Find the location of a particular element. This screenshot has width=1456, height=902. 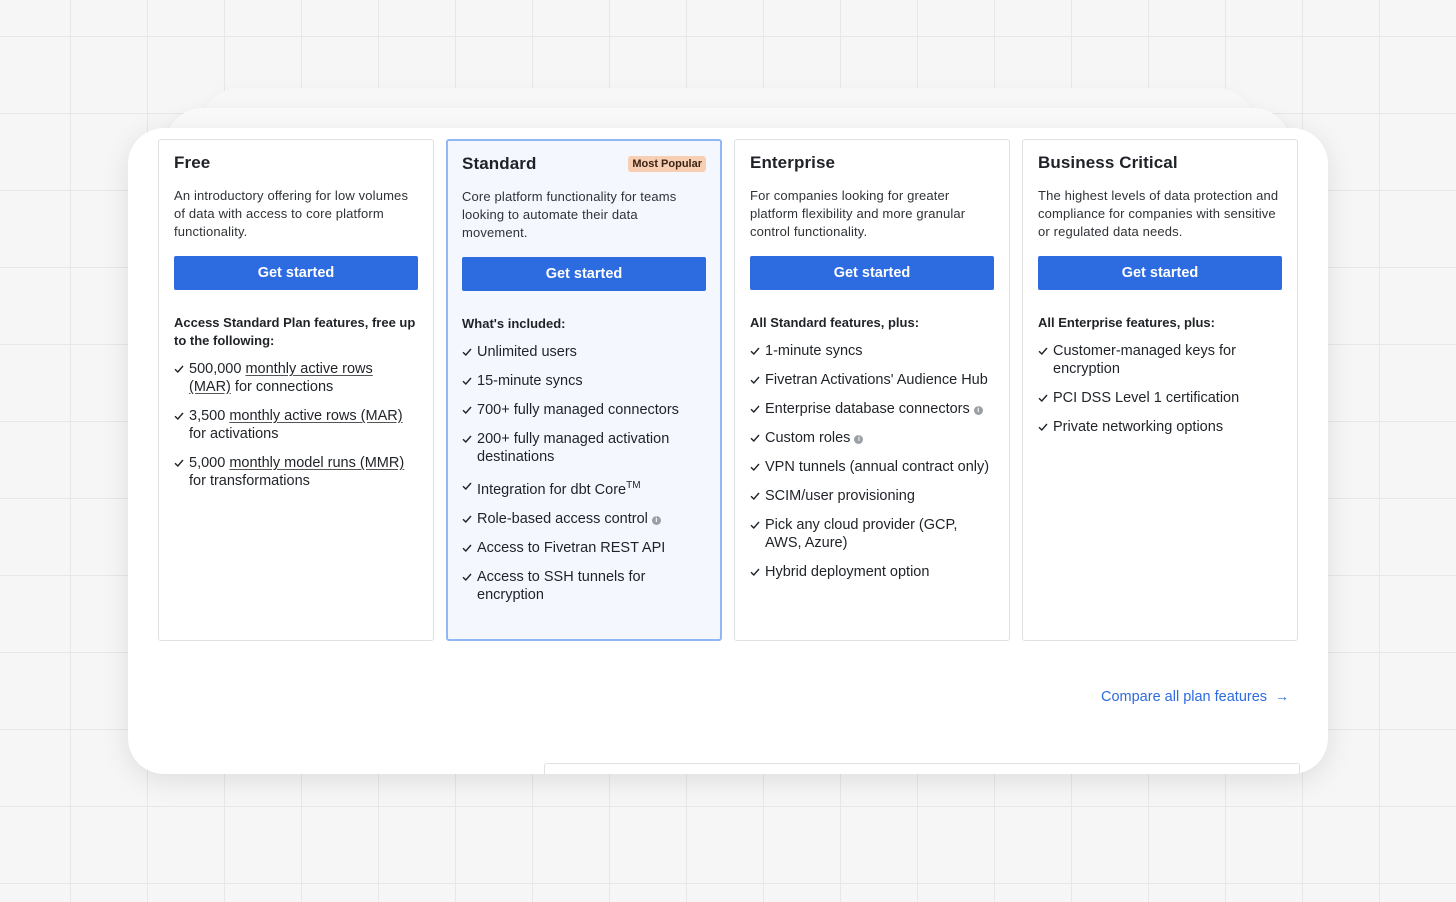

feature-text: Private networking options is located at coordinates (1138, 427).